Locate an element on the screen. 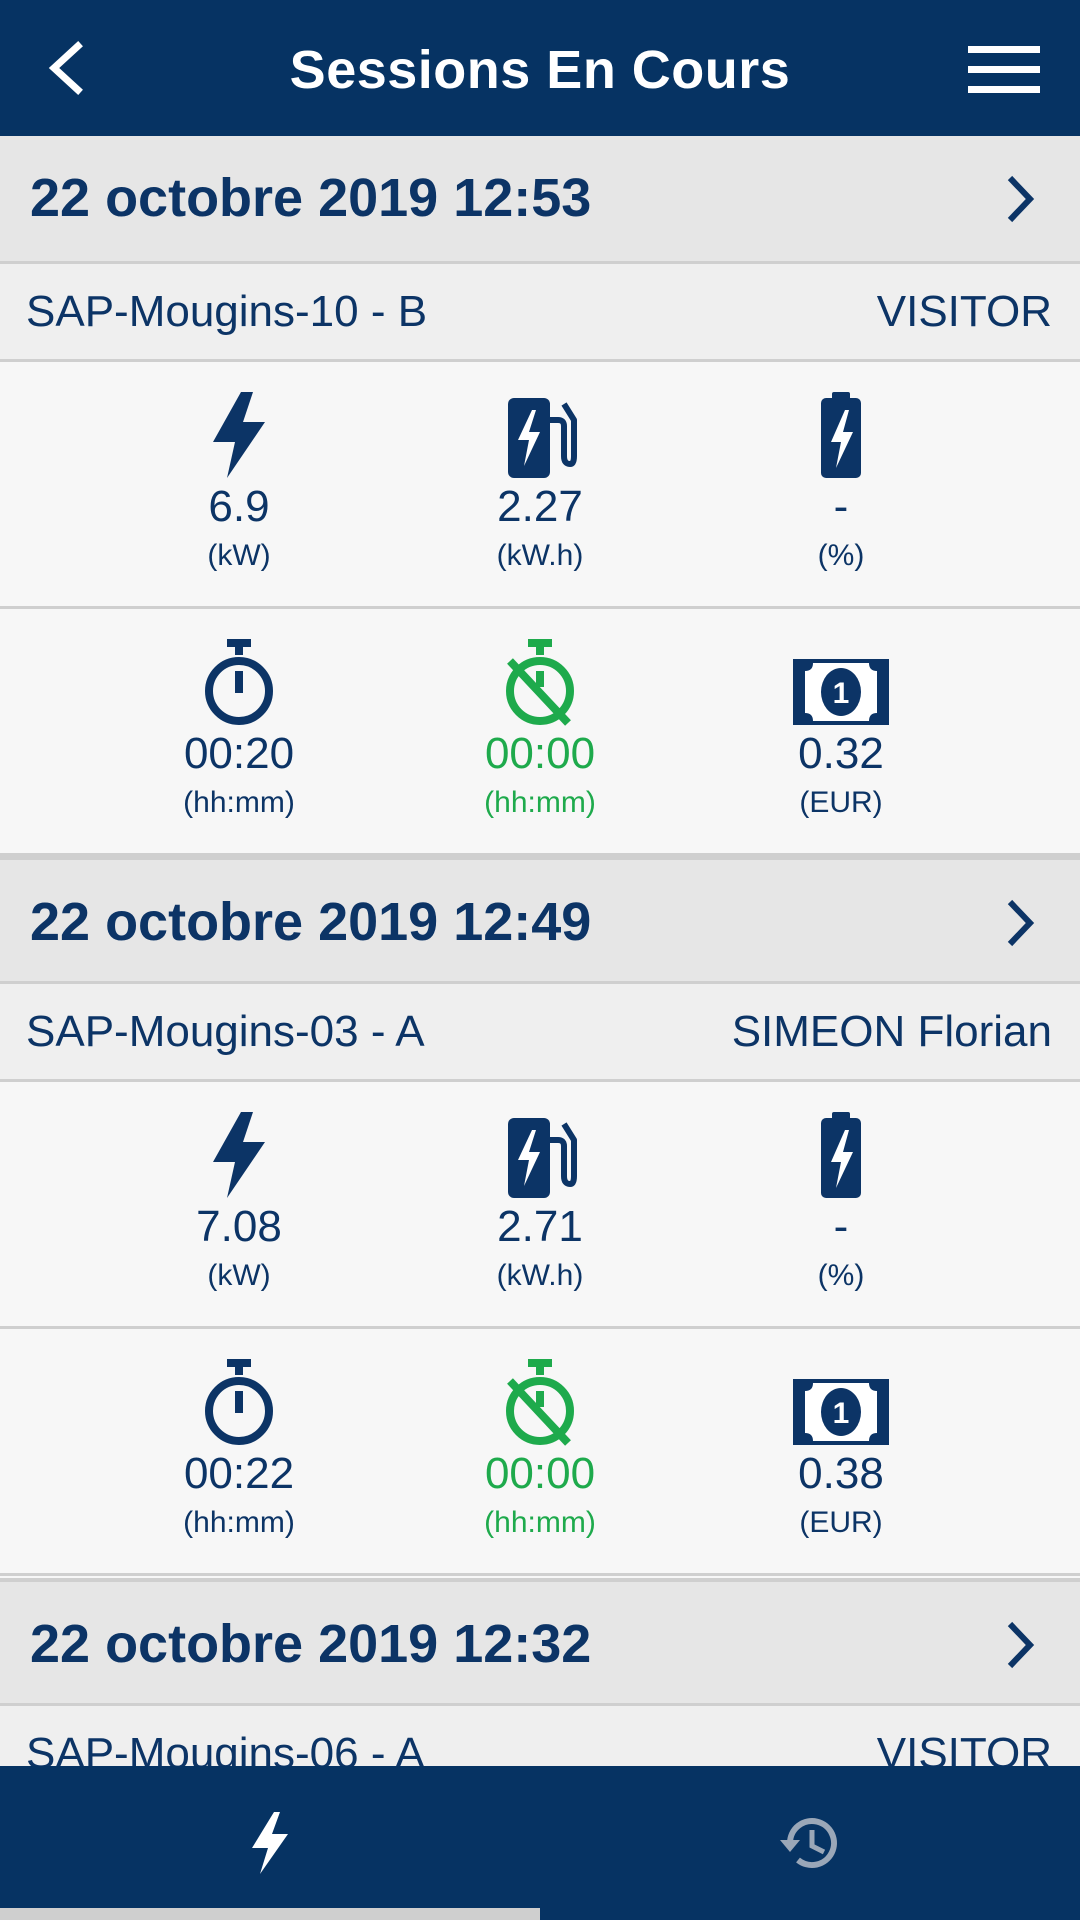 This screenshot has width=1080, height=1920. metric-cost: 1 0.38 (EUR) is located at coordinates (841, 1452).